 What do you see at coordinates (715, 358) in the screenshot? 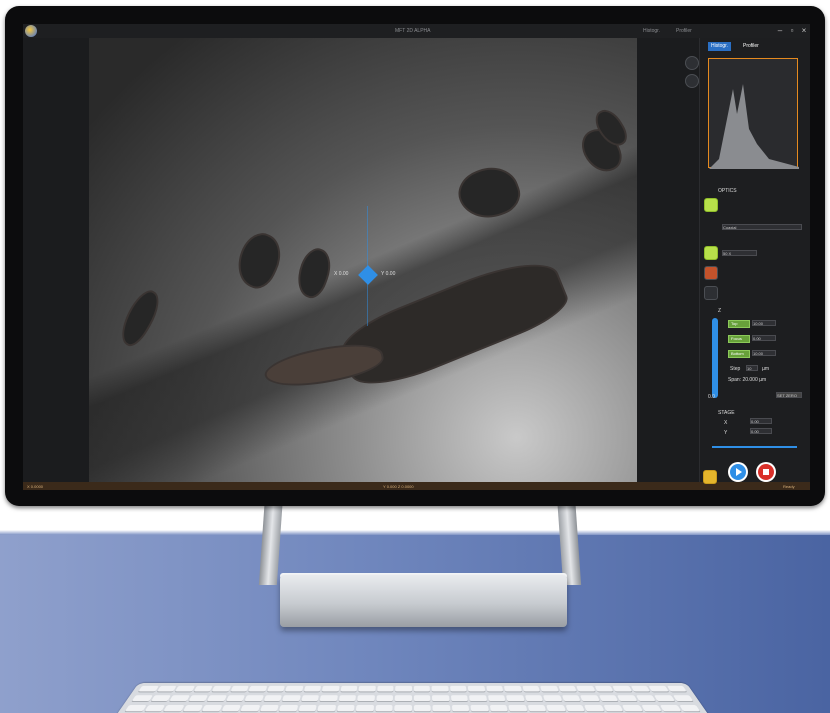
I see `z-slider` at bounding box center [715, 358].